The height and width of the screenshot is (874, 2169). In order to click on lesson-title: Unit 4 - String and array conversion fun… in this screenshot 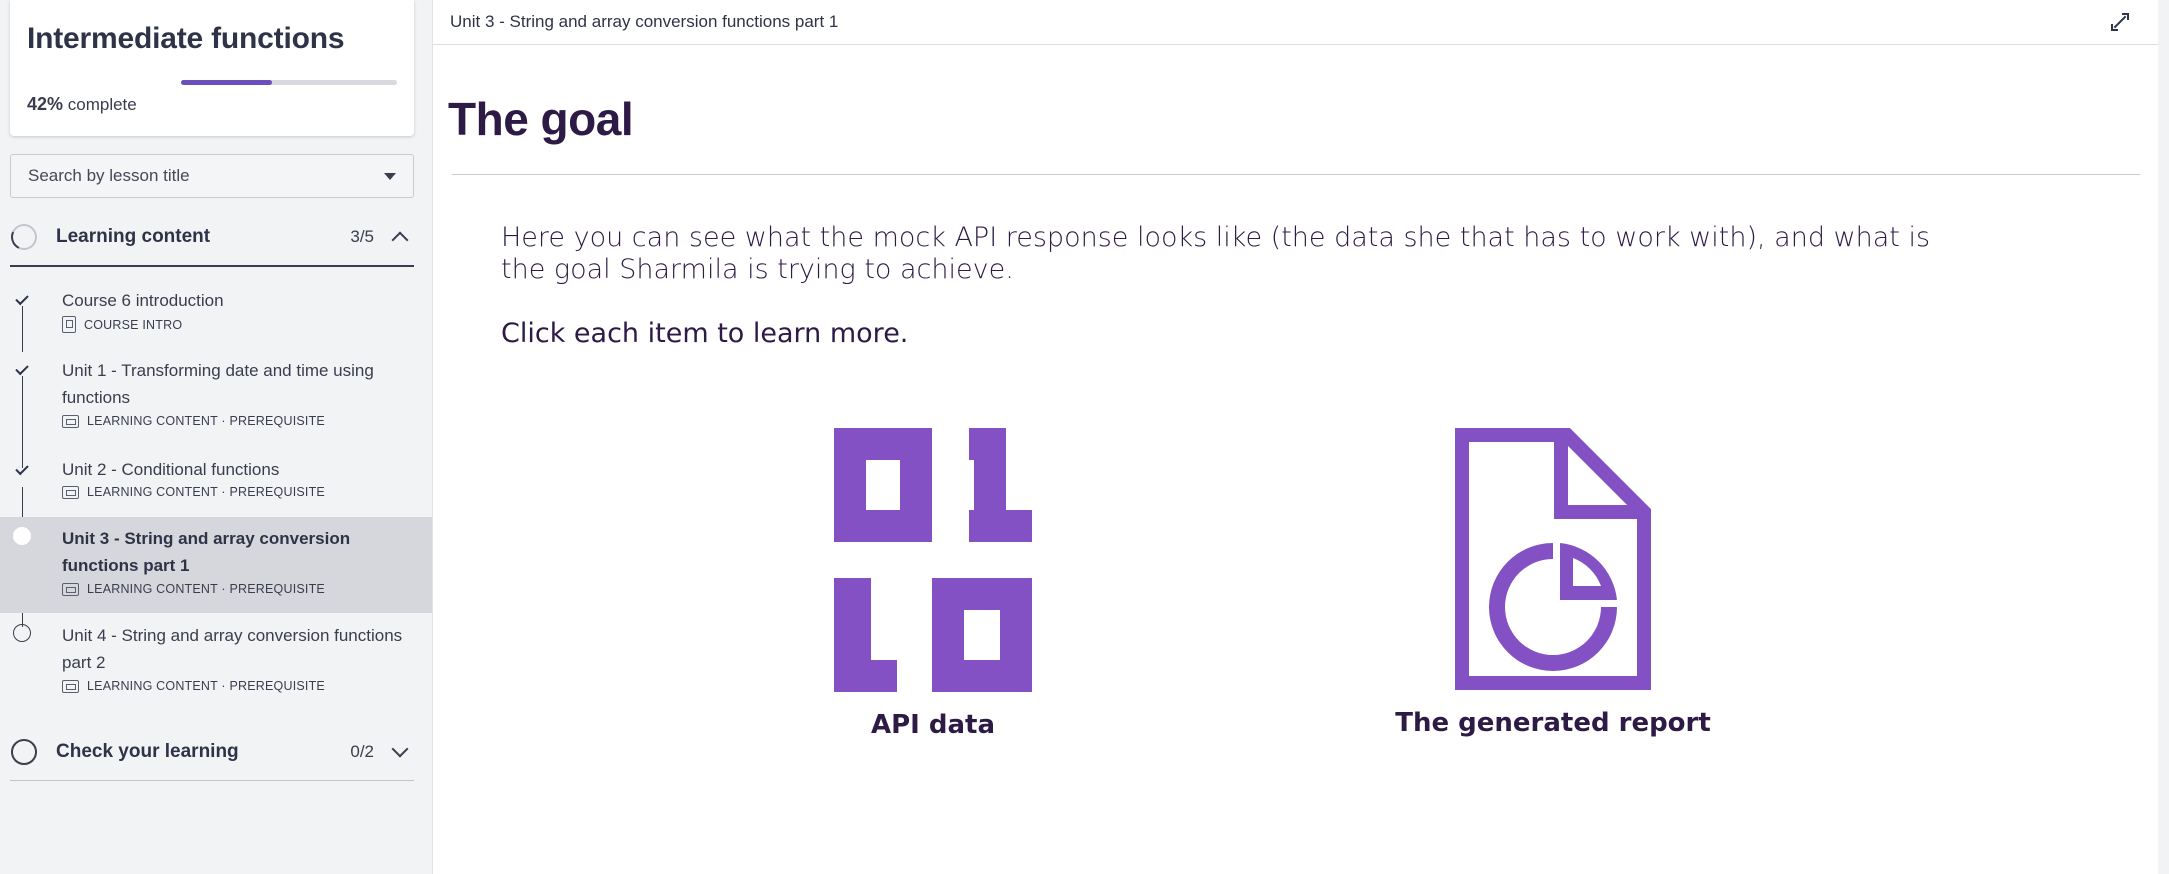, I will do `click(232, 649)`.